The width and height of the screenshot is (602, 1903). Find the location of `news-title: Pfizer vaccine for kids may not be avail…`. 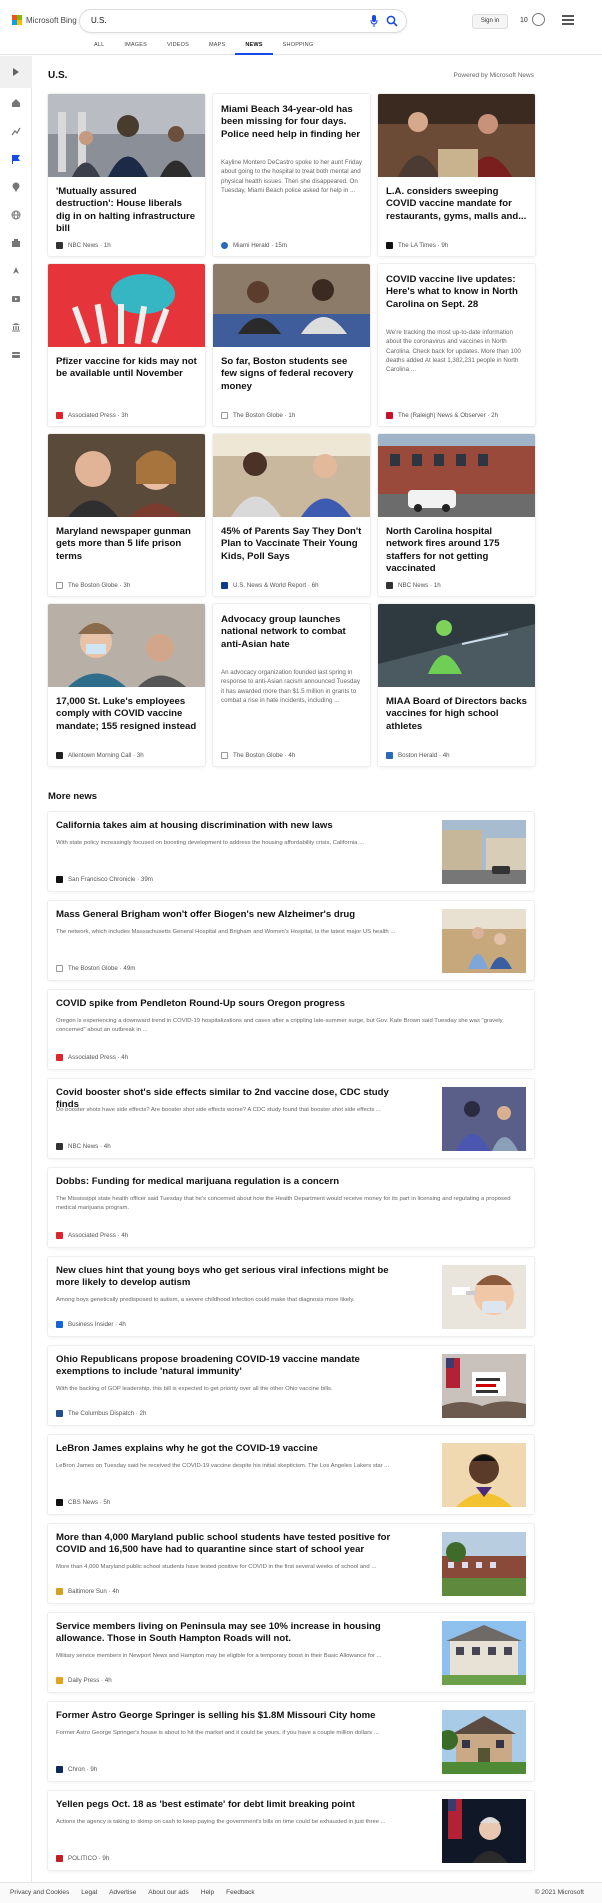

news-title: Pfizer vaccine for kids may not be avail… is located at coordinates (126, 368).